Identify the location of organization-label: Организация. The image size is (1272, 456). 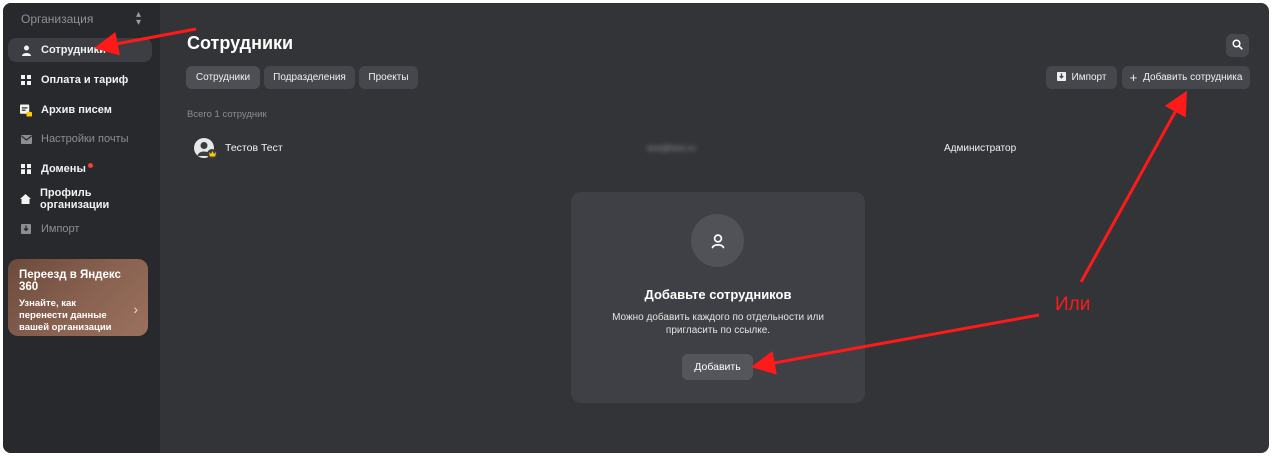
(57, 19).